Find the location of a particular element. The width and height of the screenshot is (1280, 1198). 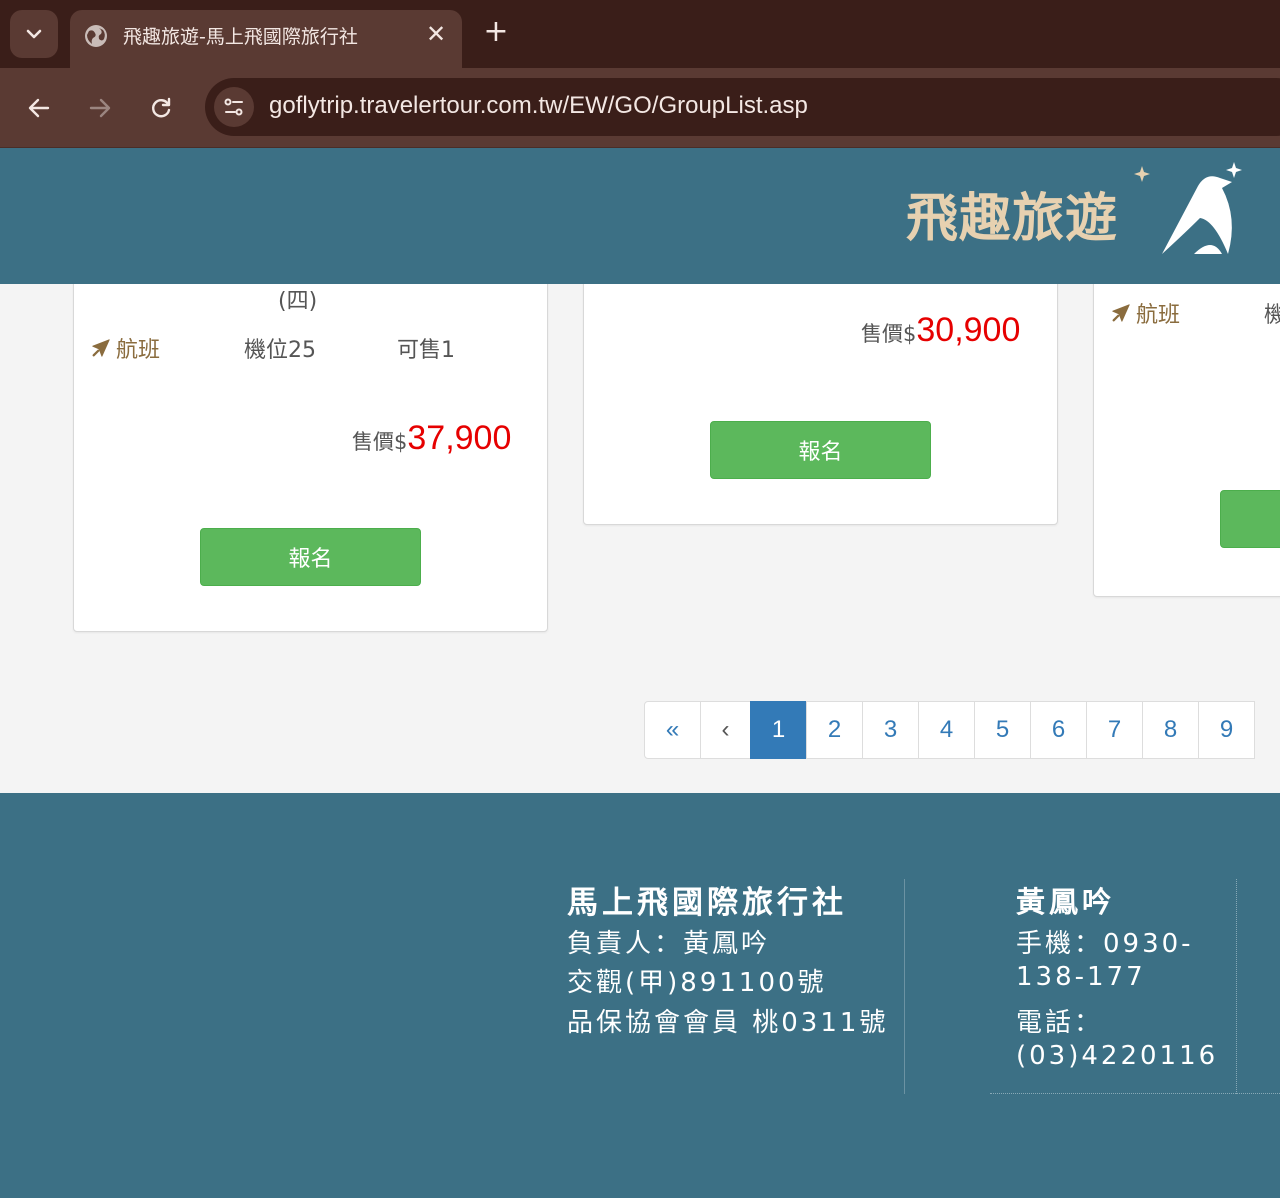

tune-icon is located at coordinates (233, 107).